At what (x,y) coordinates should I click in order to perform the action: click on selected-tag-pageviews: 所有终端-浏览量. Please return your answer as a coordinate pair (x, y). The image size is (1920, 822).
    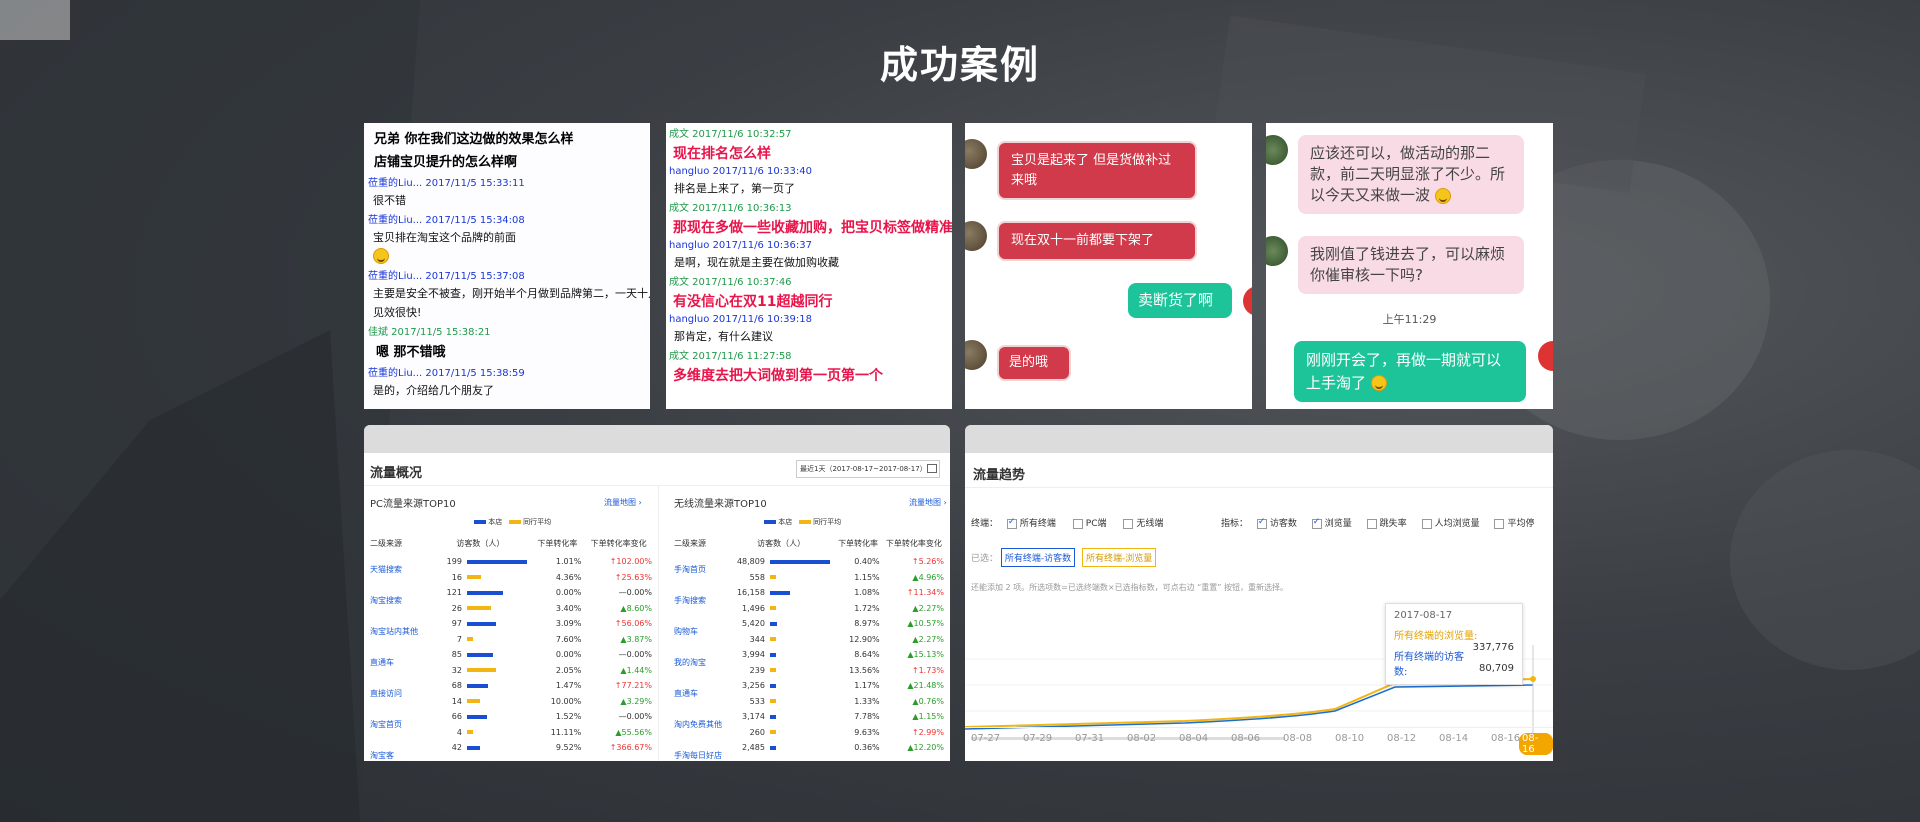
    Looking at the image, I should click on (1119, 557).